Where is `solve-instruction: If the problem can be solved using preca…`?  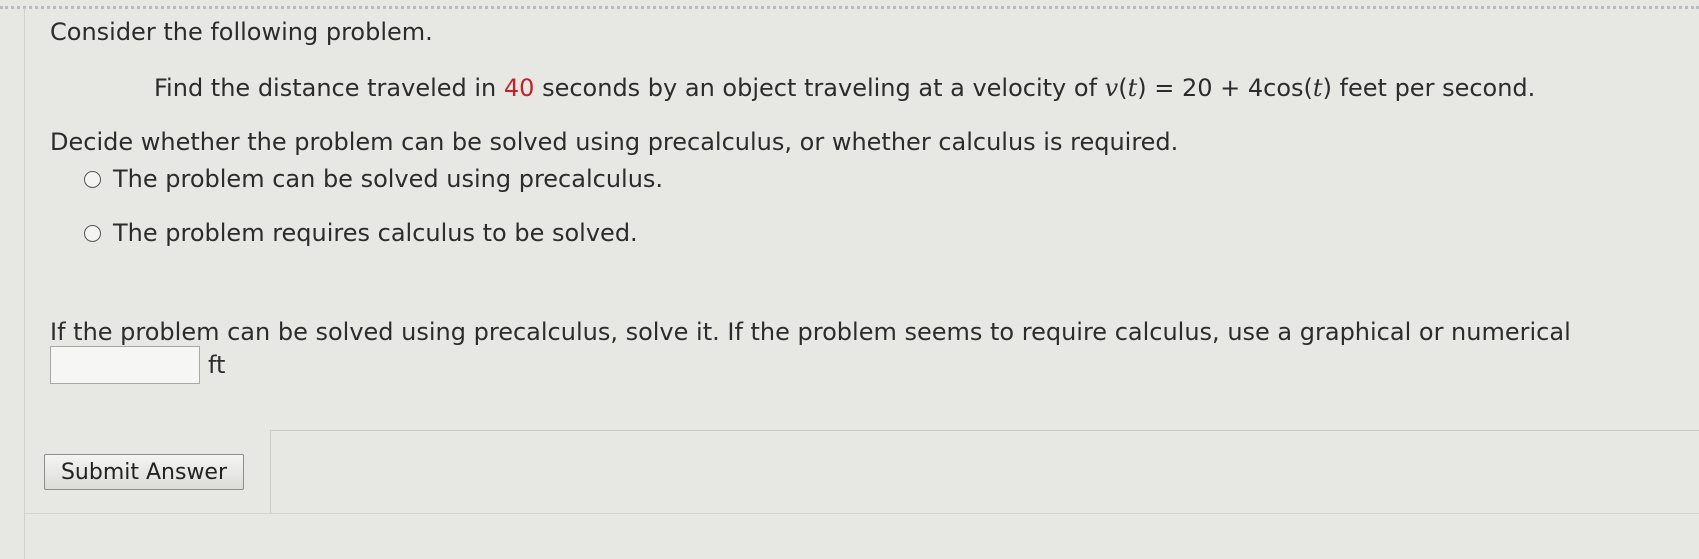
solve-instruction: If the problem can be solved using preca… is located at coordinates (810, 332).